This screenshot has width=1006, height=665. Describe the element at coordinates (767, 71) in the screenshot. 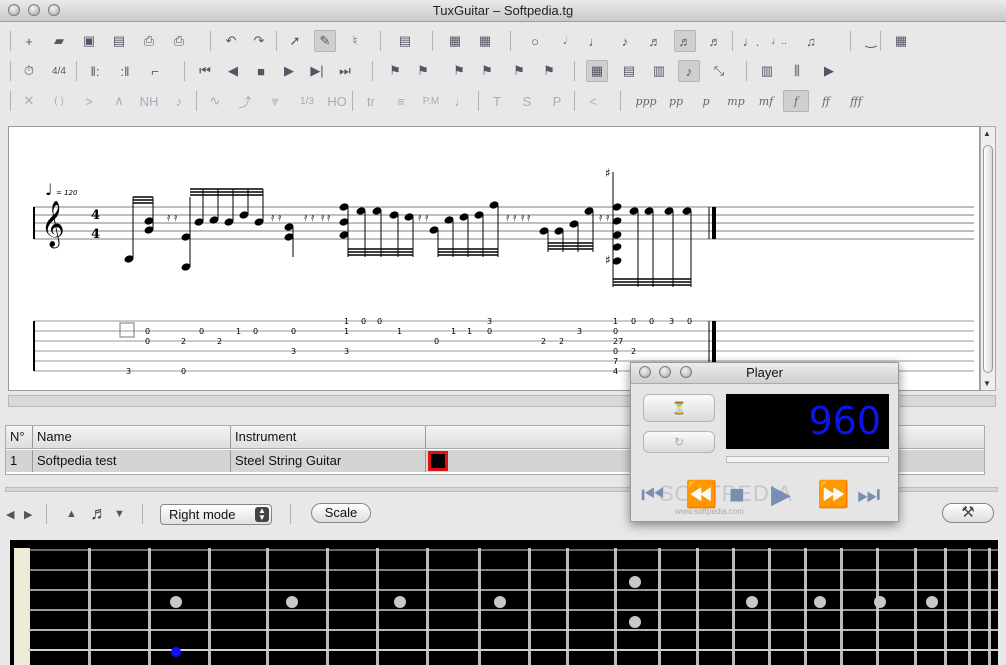

I see `fretboard-icon: ▥` at that location.